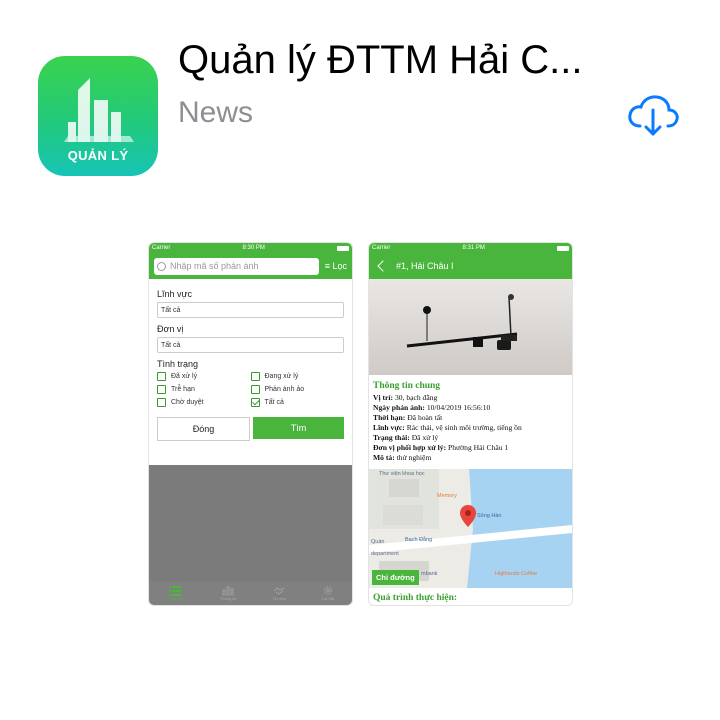  I want to click on detail-row: Trạng thái: Đã xử lý, so click(406, 437).